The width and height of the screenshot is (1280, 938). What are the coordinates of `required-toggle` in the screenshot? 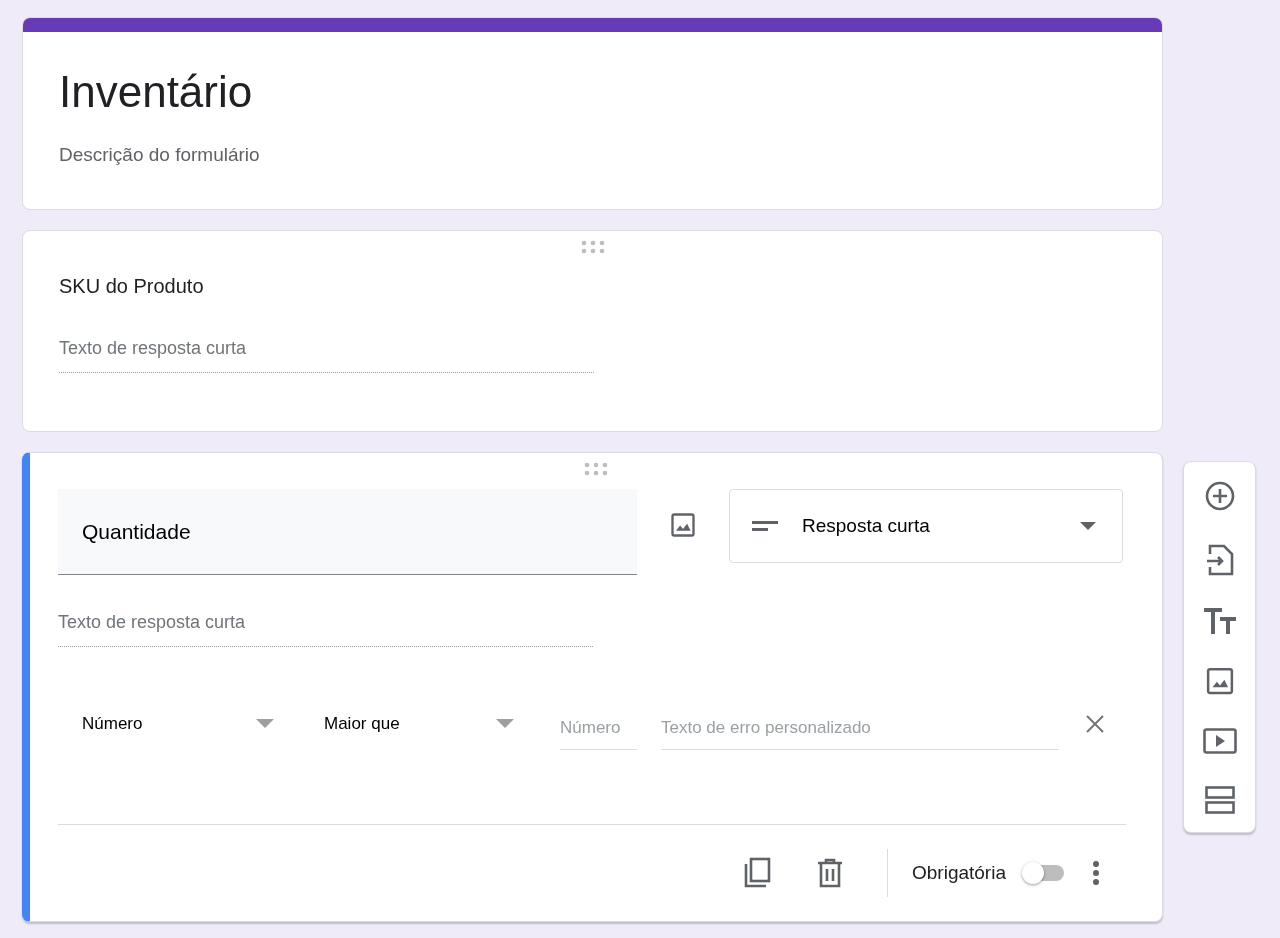 It's located at (1043, 872).